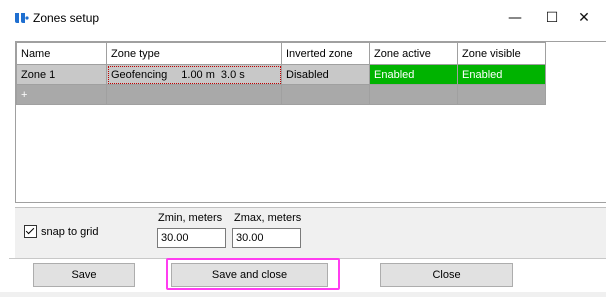 The width and height of the screenshot is (606, 297). I want to click on column-header-zone-visible: Zone visible, so click(501, 53).